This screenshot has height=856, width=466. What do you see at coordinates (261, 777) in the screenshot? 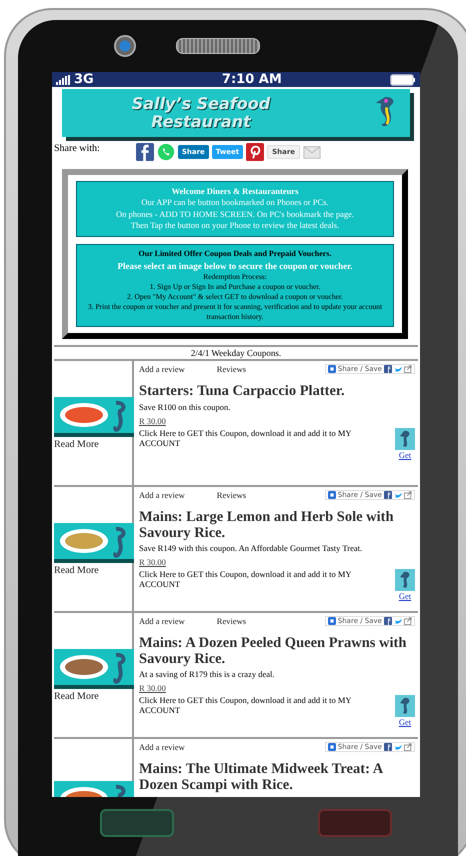
I see `coupon-title: Mains: The Ultimate Midweek Treat: A Dozen Scampi with Rice.` at bounding box center [261, 777].